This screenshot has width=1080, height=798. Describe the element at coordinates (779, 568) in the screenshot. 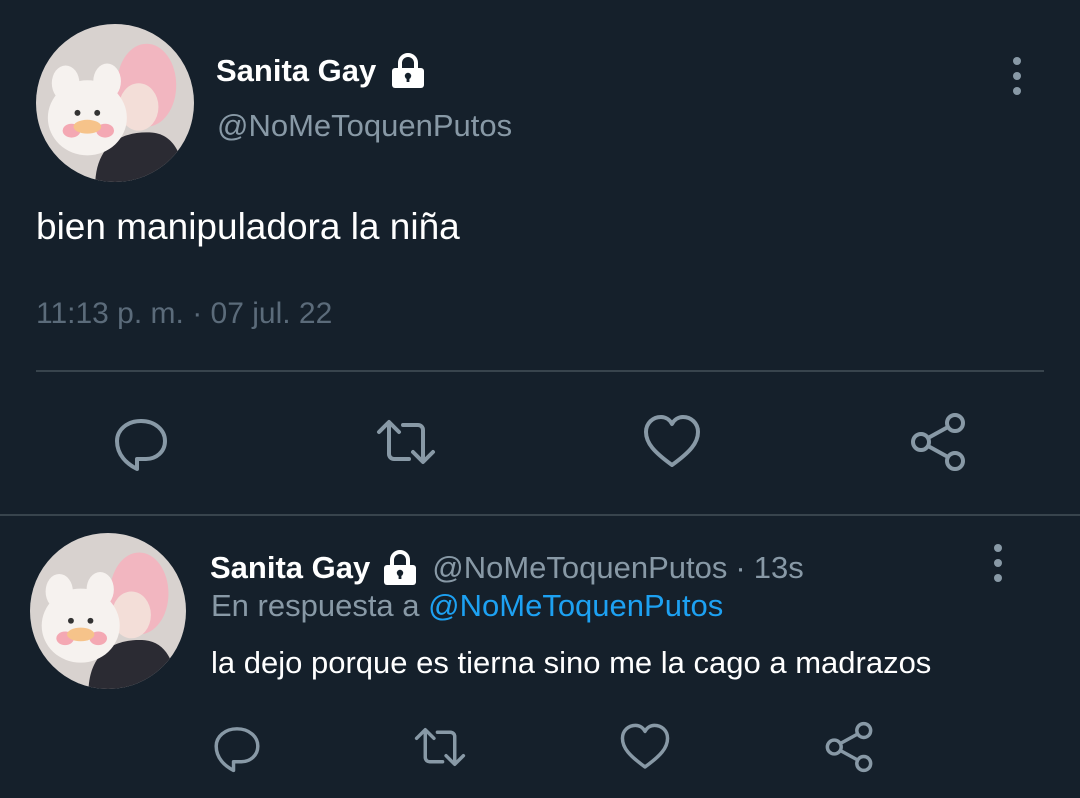

I see `relative-time: 13s` at that location.